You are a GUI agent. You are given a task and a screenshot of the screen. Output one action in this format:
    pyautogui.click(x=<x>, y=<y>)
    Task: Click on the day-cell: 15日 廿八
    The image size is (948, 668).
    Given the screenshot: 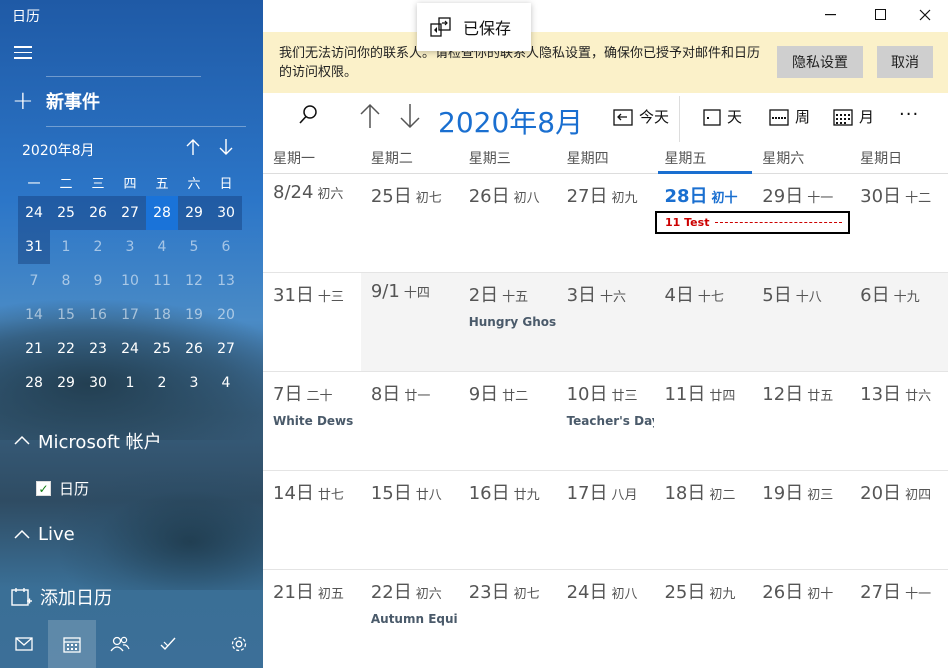 What is the action you would take?
    pyautogui.click(x=410, y=520)
    